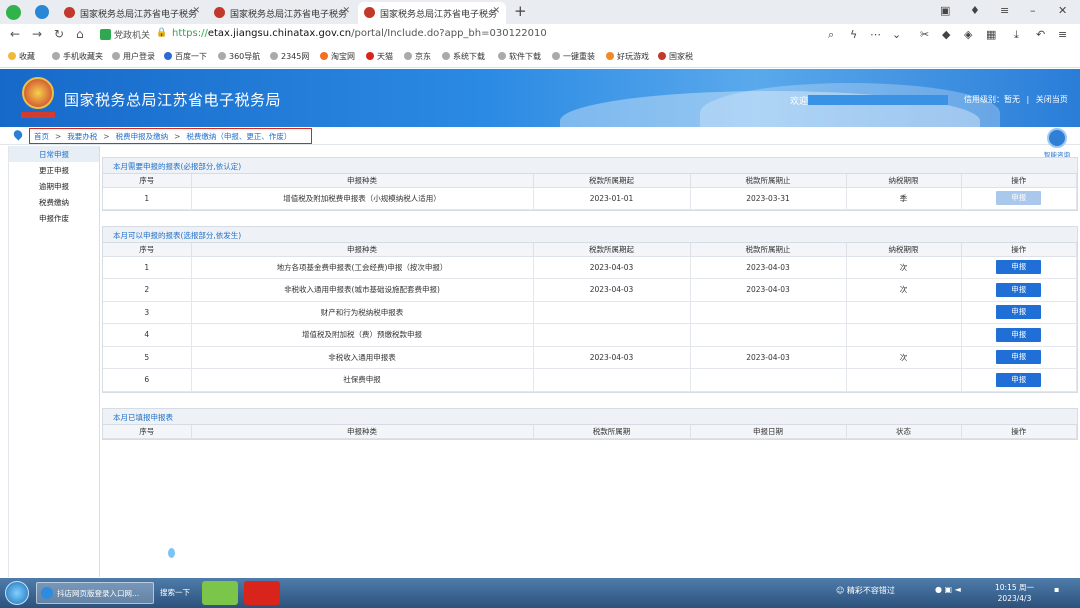 This screenshot has height=608, width=1080. Describe the element at coordinates (41, 136) in the screenshot. I see `breadcrumb-home: 首页` at that location.